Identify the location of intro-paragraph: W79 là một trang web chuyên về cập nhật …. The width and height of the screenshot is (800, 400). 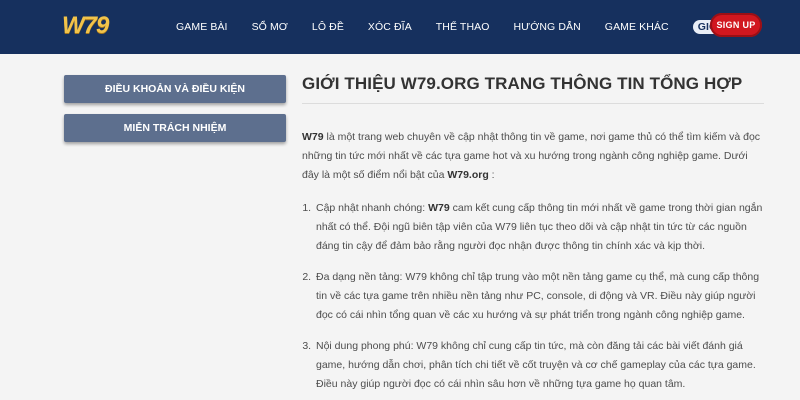
(533, 156).